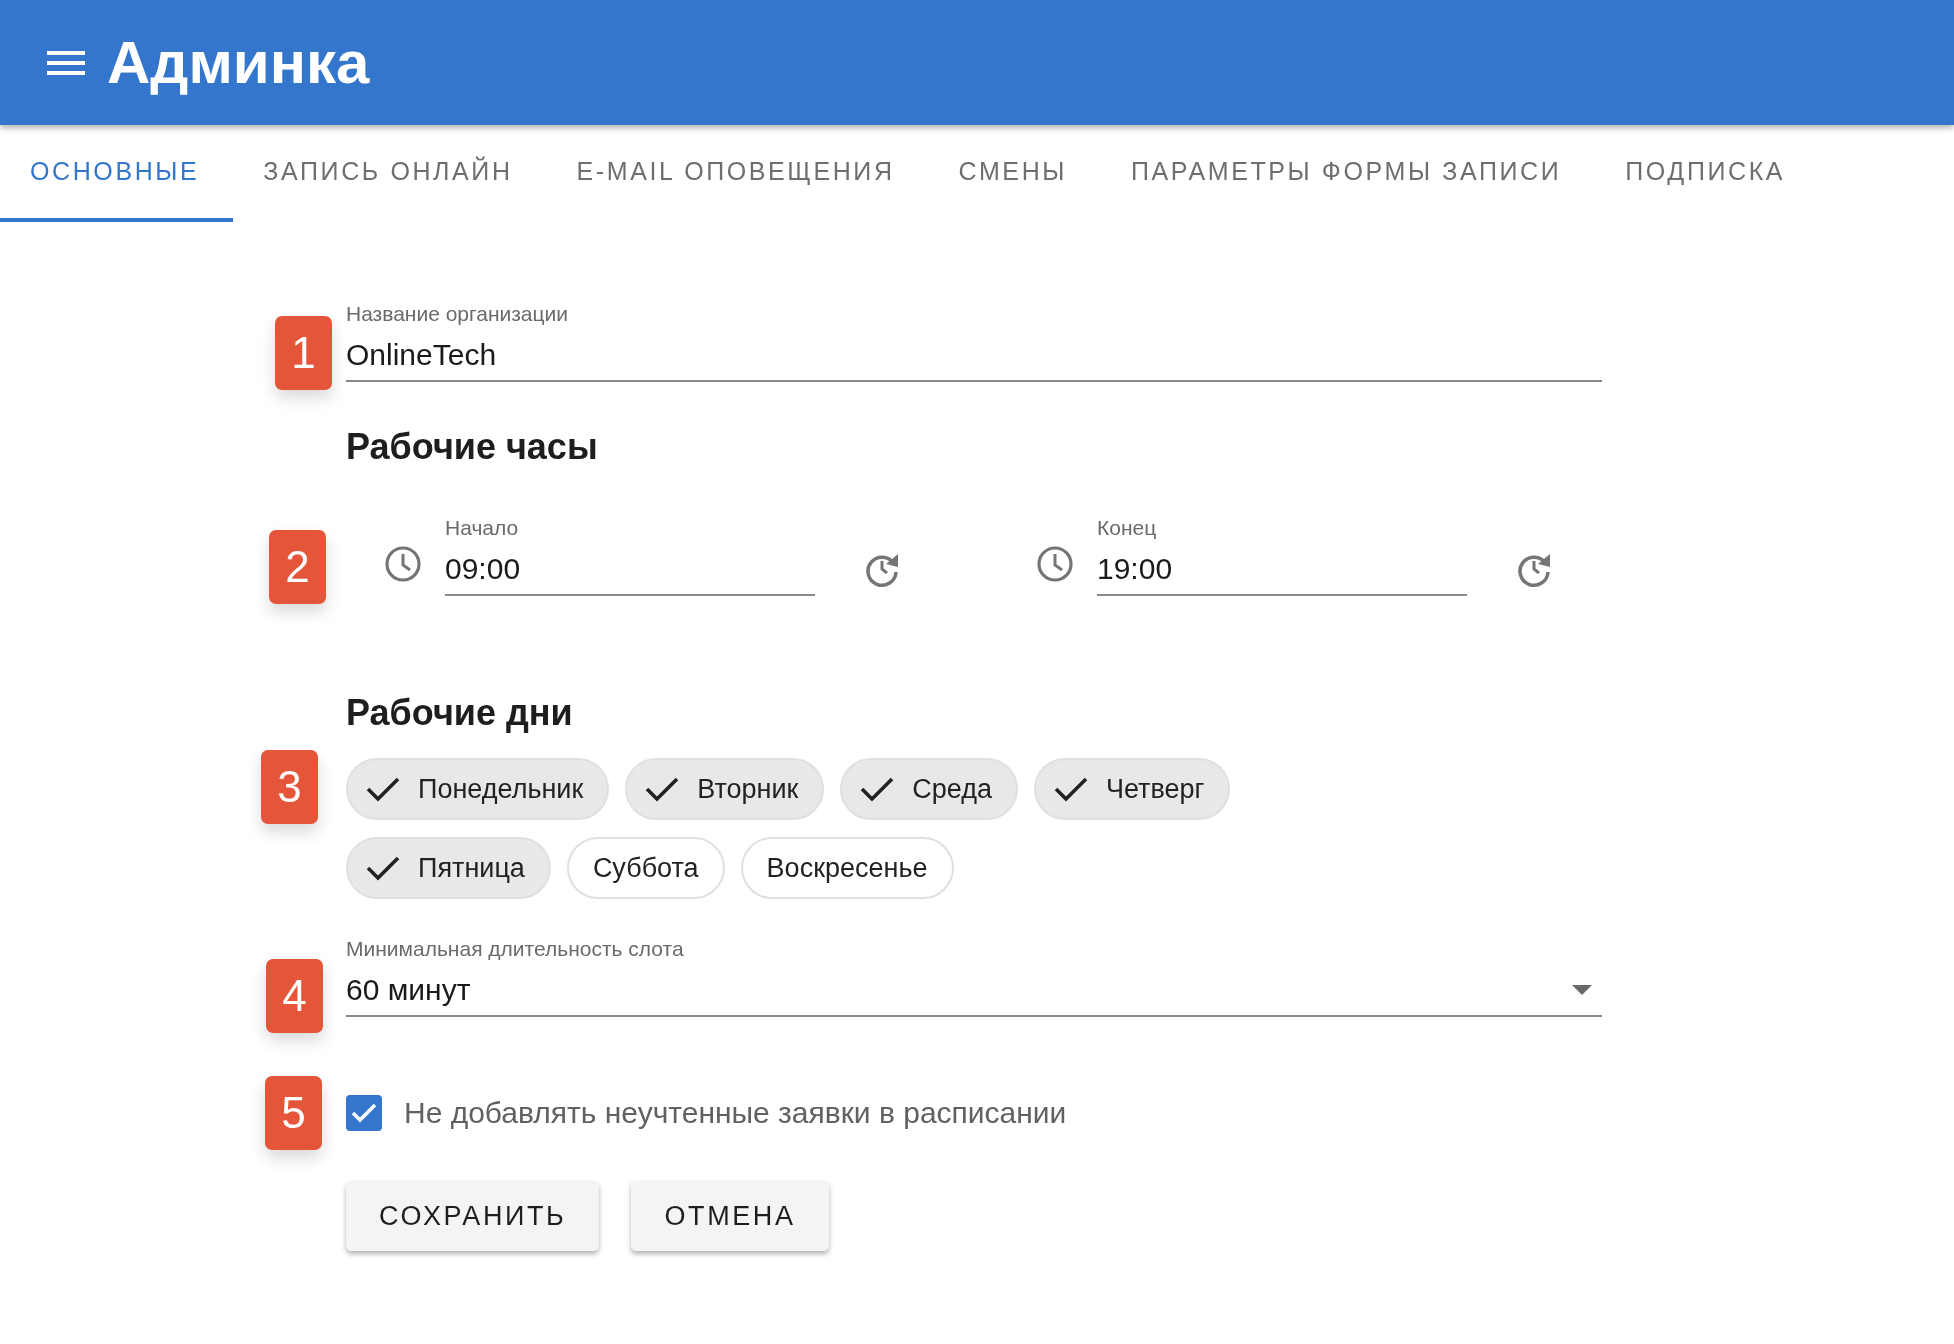 The height and width of the screenshot is (1344, 1954). I want to click on input-field: Начало 09:00, so click(630, 556).